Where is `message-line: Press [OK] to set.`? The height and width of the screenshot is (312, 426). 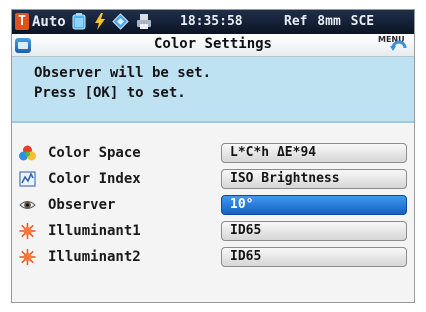 message-line: Press [OK] to set. is located at coordinates (110, 93).